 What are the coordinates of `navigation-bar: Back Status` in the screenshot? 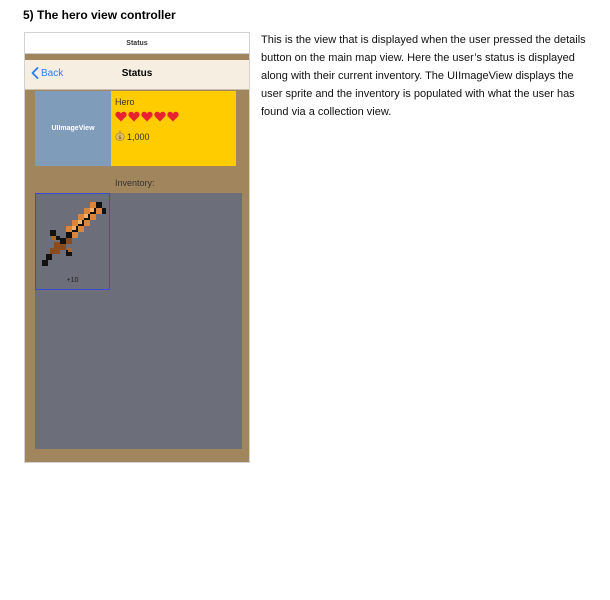 It's located at (137, 75).